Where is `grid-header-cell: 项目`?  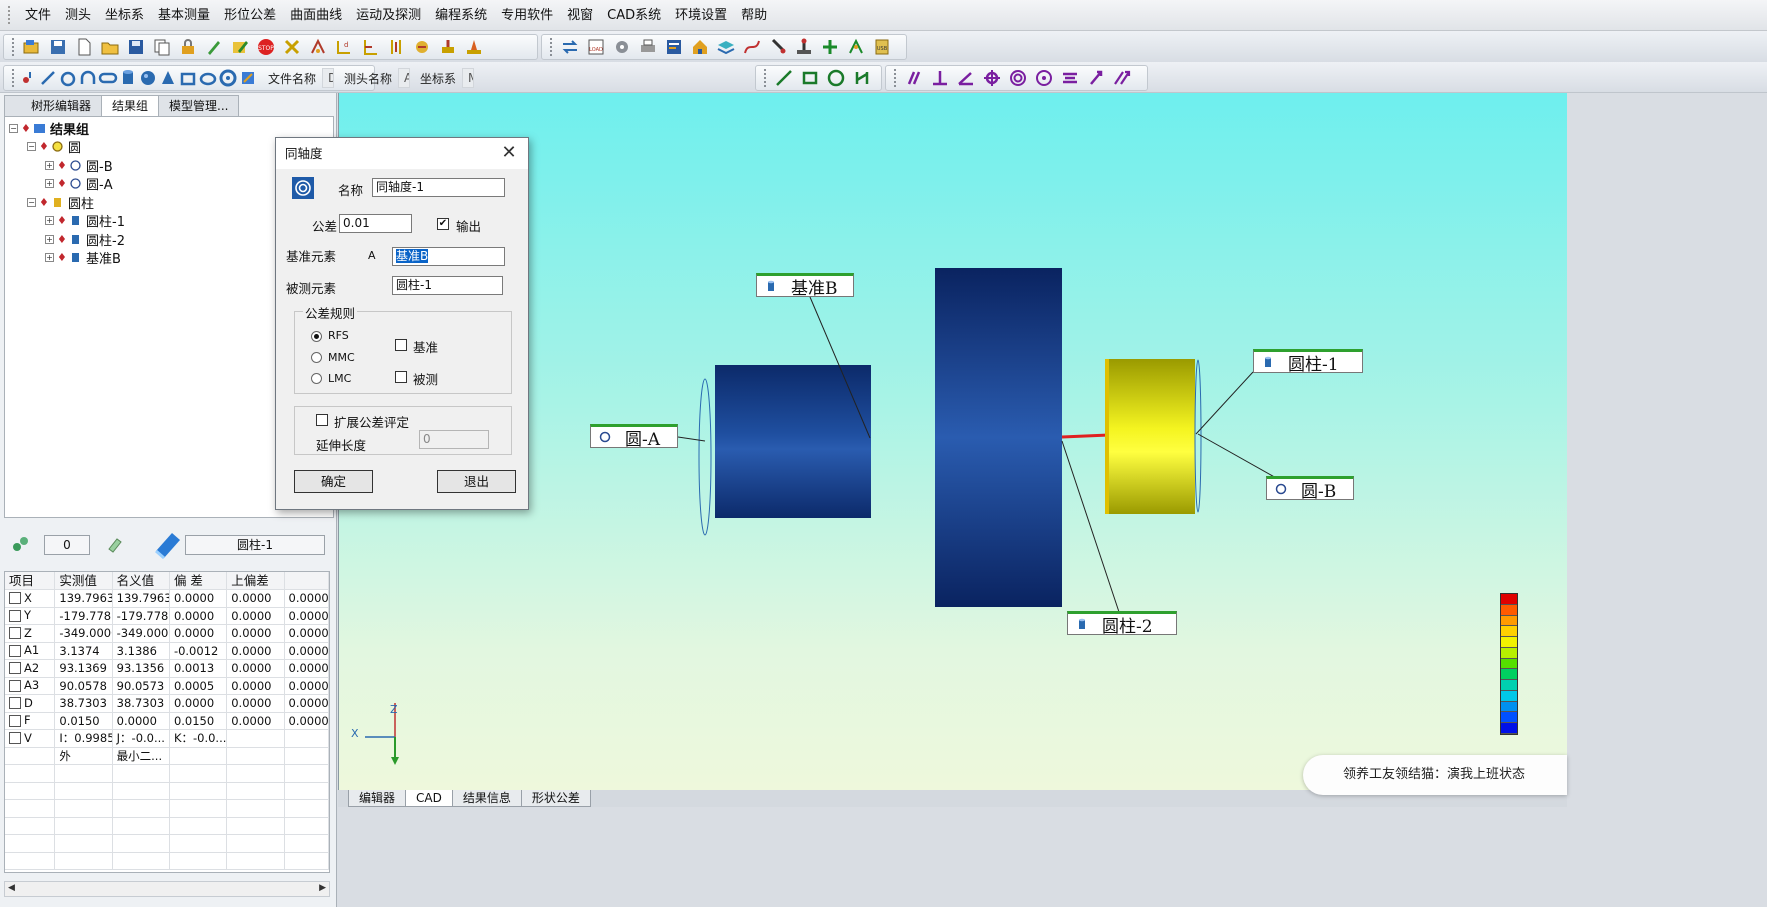 grid-header-cell: 项目 is located at coordinates (30, 580).